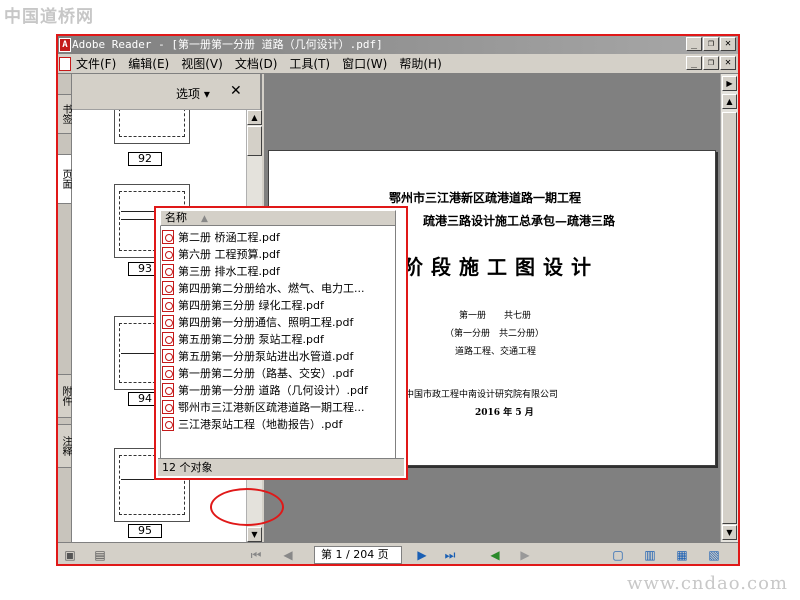  I want to click on list-item: 第四册第三分册 绿化工程.pdf, so click(280, 304).